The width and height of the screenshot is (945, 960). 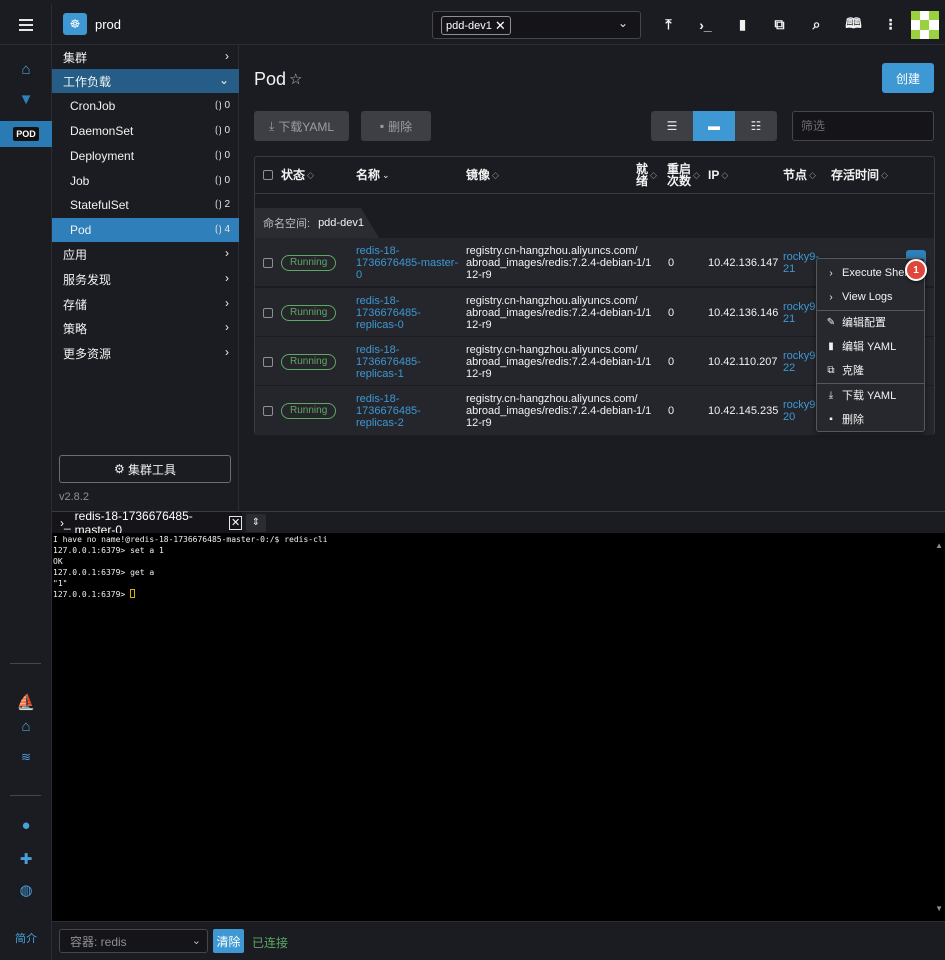 What do you see at coordinates (939, 908) in the screenshot?
I see `scroll-down-icon: ▼` at bounding box center [939, 908].